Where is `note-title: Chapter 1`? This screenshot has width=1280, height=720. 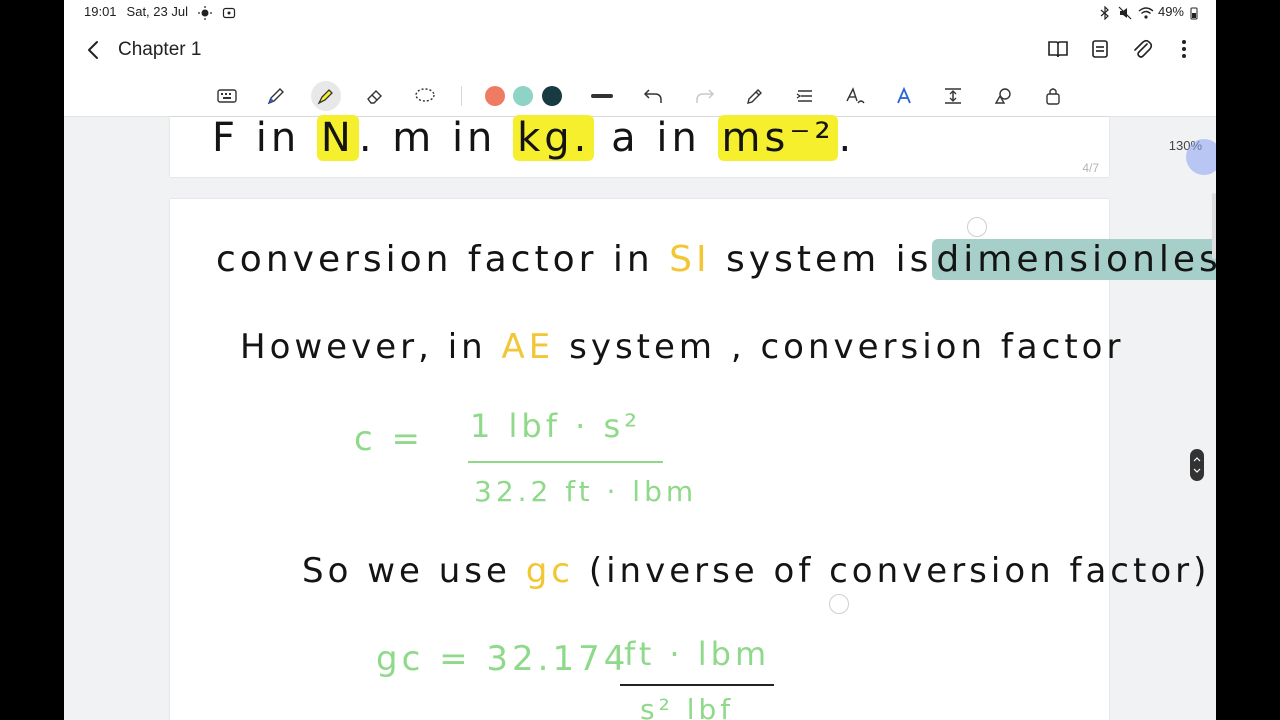 note-title: Chapter 1 is located at coordinates (159, 50).